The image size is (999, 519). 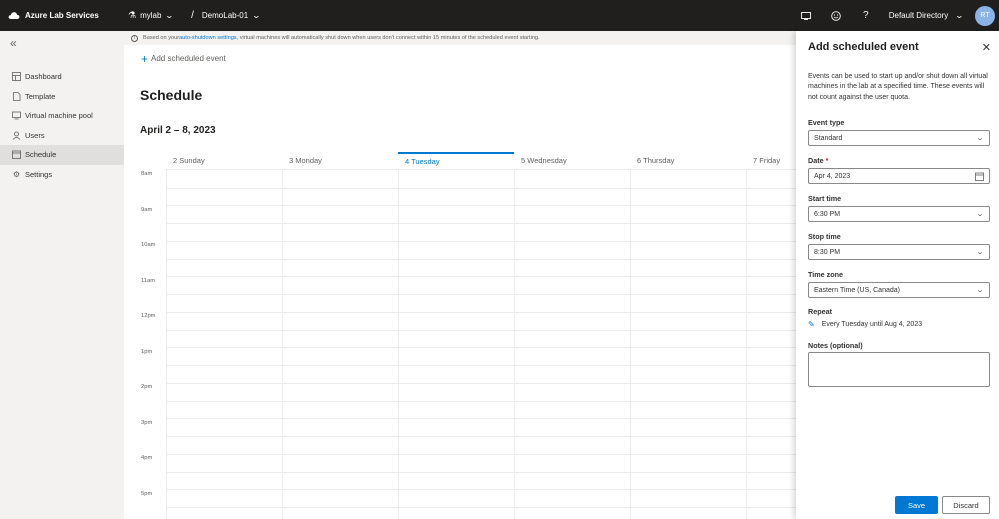 What do you see at coordinates (825, 198) in the screenshot?
I see `start-time-label: Start time` at bounding box center [825, 198].